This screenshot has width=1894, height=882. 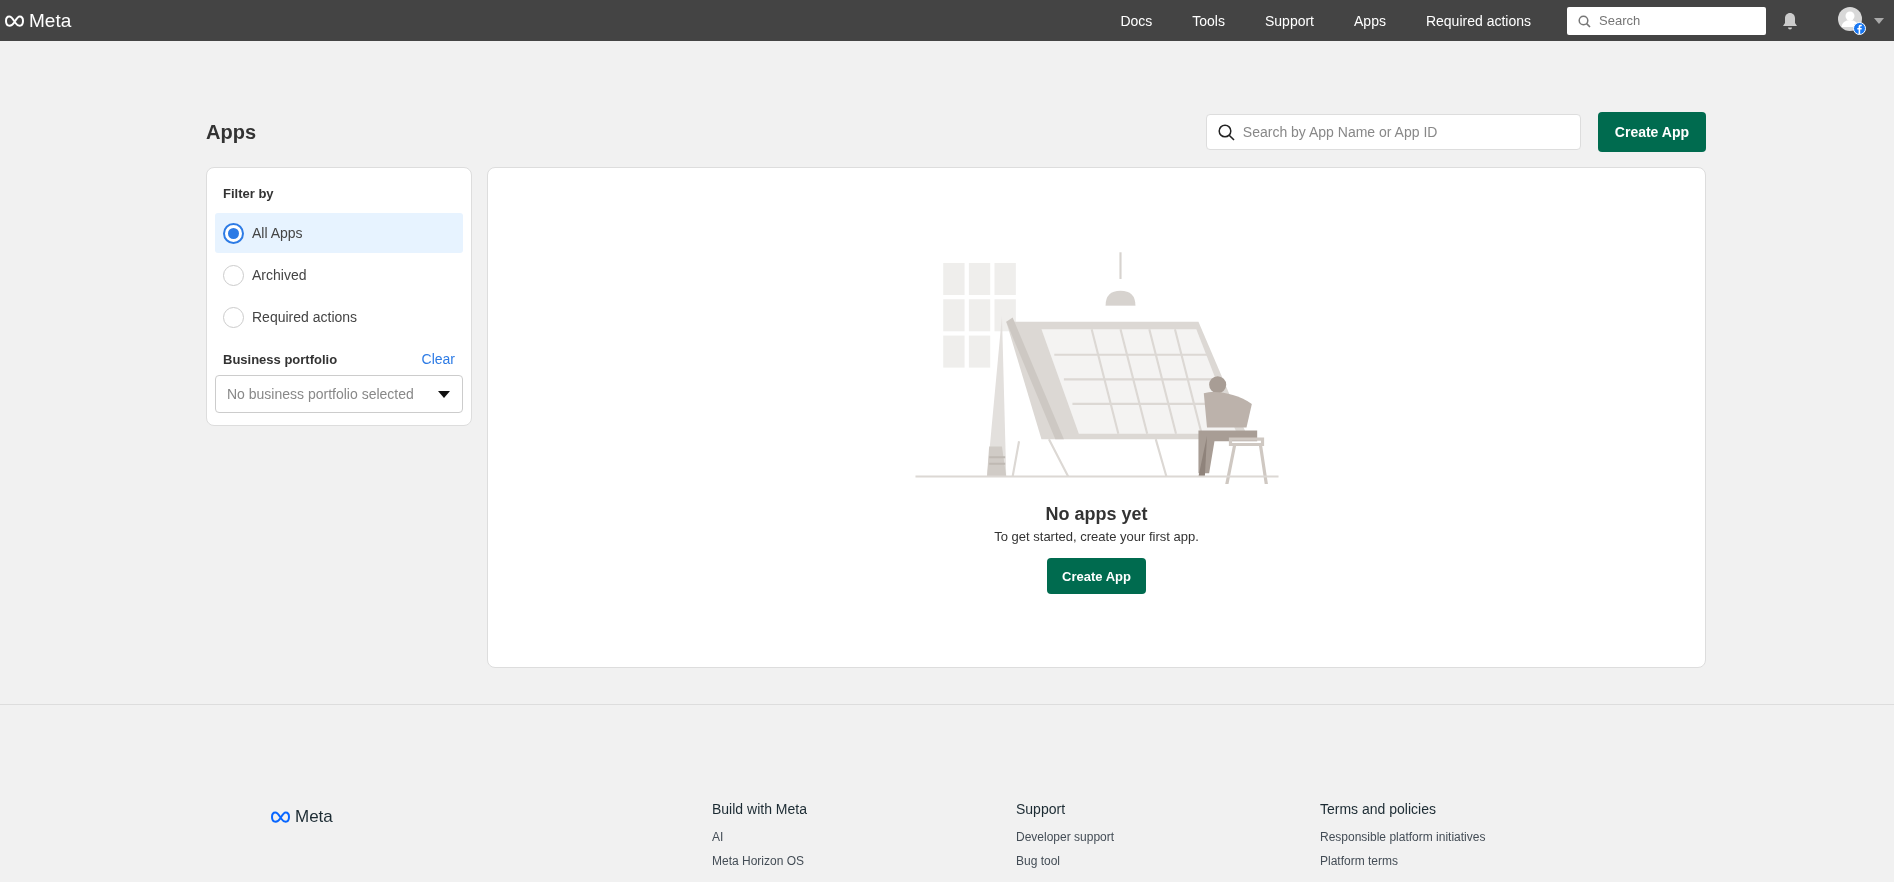 I want to click on empty-message: To get started, create your first app., so click(x=1096, y=536).